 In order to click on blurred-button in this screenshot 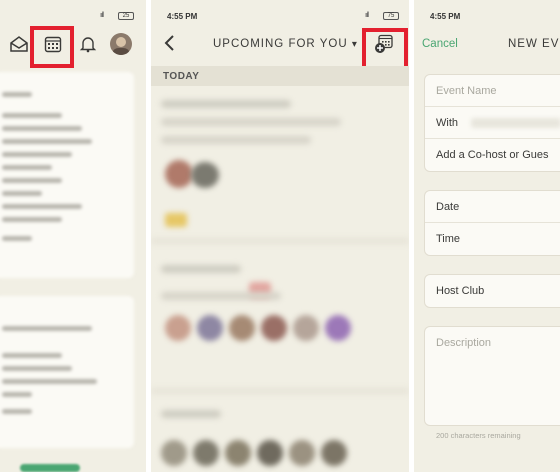, I will do `click(50, 468)`.